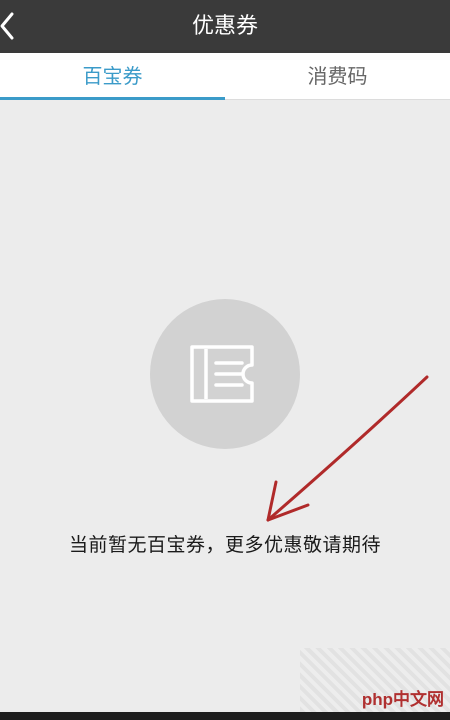 Image resolution: width=450 pixels, height=720 pixels. What do you see at coordinates (224, 545) in the screenshot?
I see `empty-state-message: 当前暂无百宝券，更多优惠敬请期待` at bounding box center [224, 545].